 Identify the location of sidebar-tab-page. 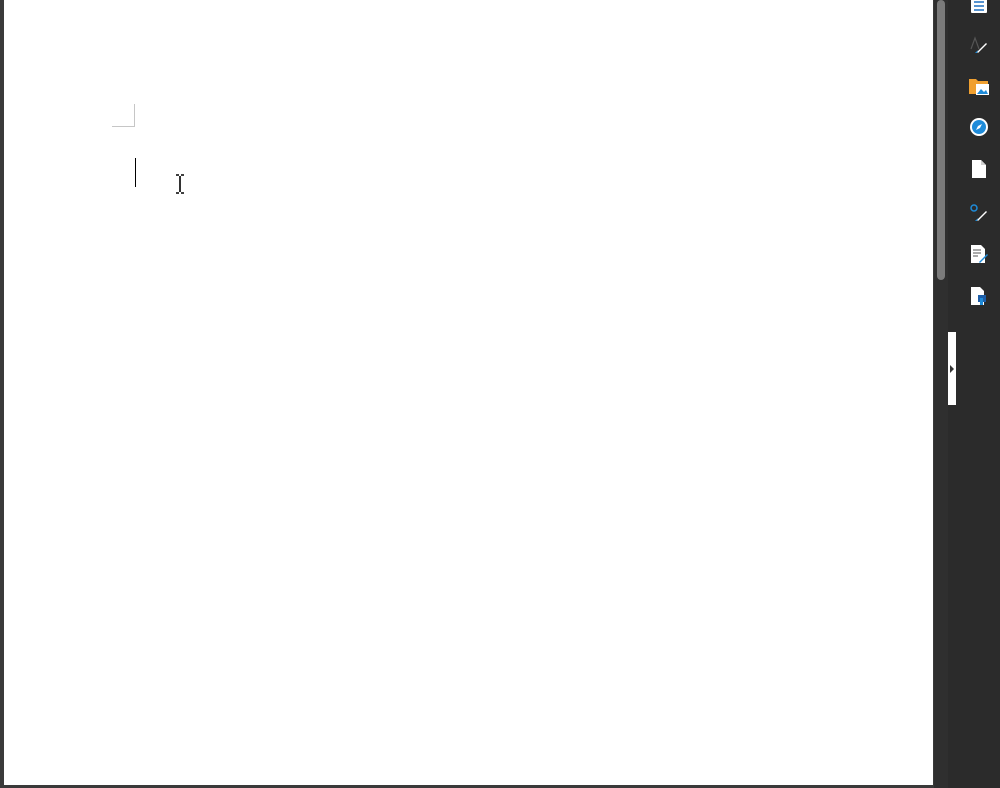
(979, 169).